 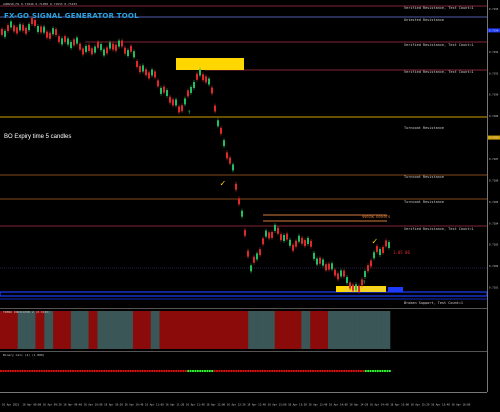 I want to click on time-tick-label: 16 Apr 16:00, so click(x=461, y=405).